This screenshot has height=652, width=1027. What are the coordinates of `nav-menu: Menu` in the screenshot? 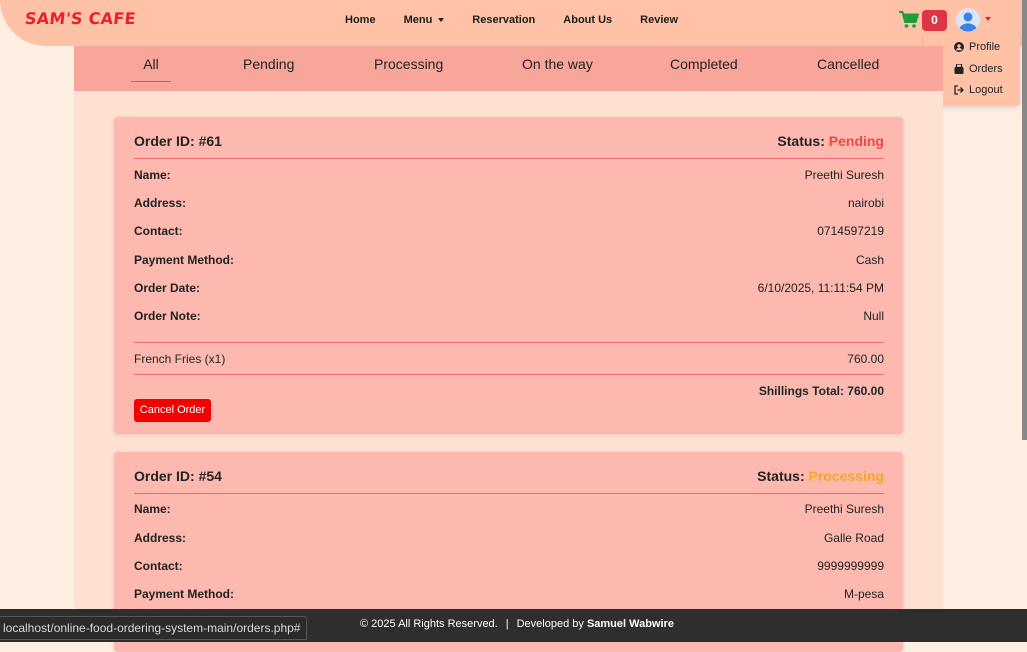 It's located at (424, 20).